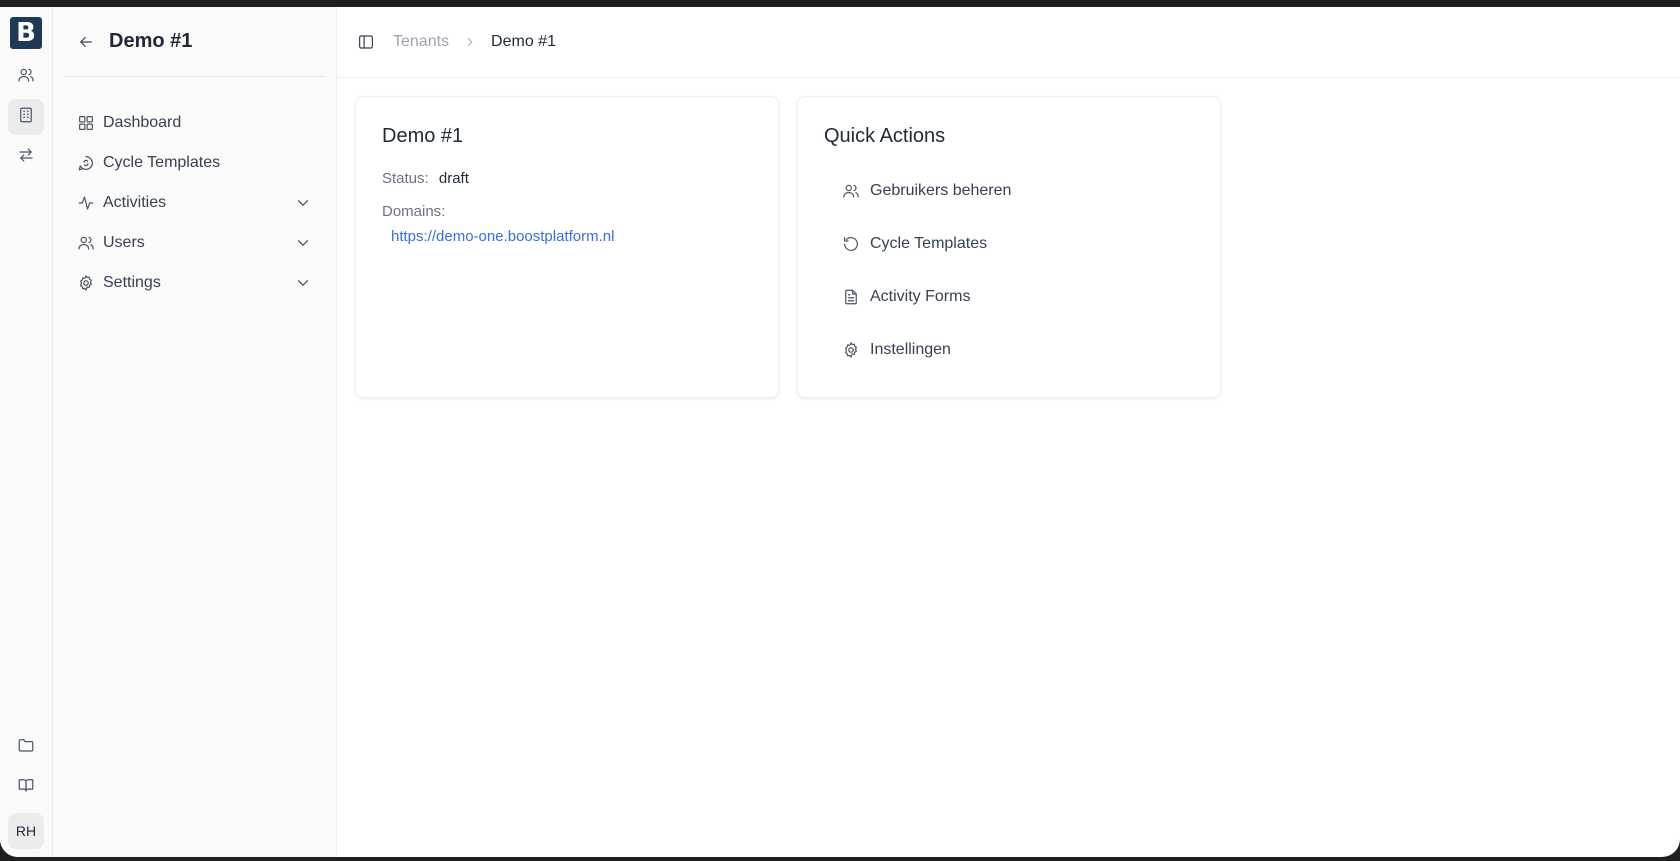 This screenshot has width=1680, height=861. I want to click on sidebar-item-users: Users, so click(194, 243).